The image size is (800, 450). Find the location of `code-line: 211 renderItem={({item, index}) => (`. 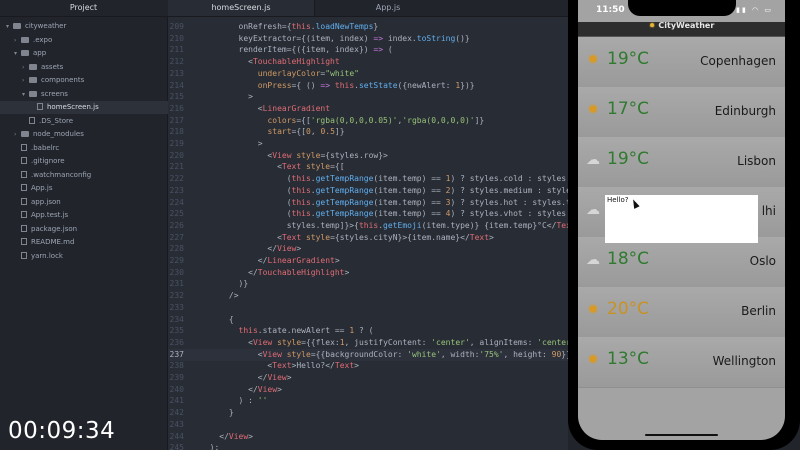

code-line: 211 renderItem={({item, index}) => ( is located at coordinates (368, 50).